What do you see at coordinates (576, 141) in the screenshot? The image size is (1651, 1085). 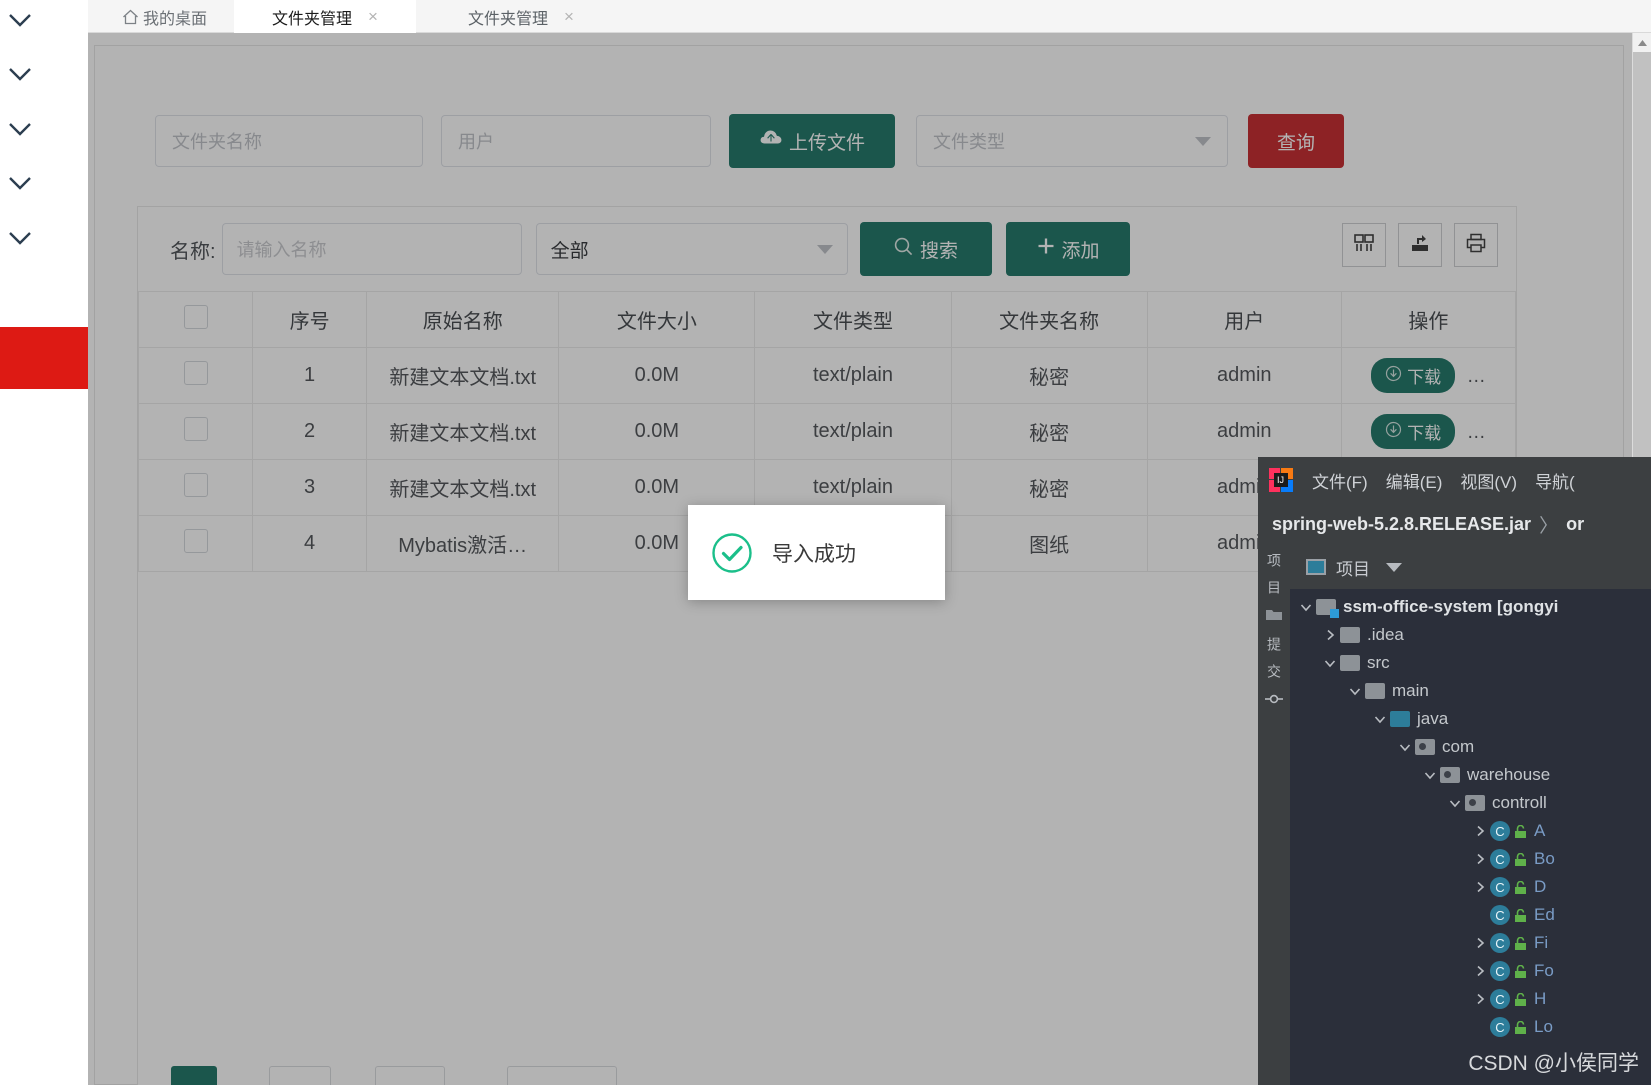 I see `user-input: 用户` at bounding box center [576, 141].